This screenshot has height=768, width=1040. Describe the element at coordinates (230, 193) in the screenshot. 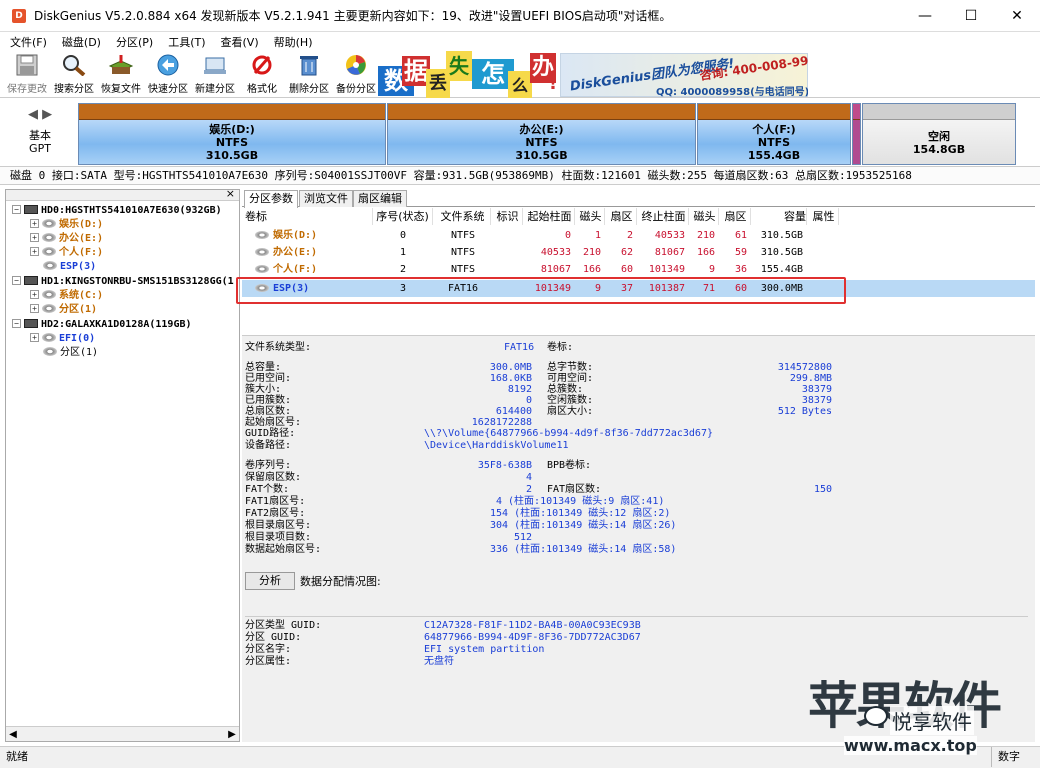

I see `close-panel-icon: ×` at that location.